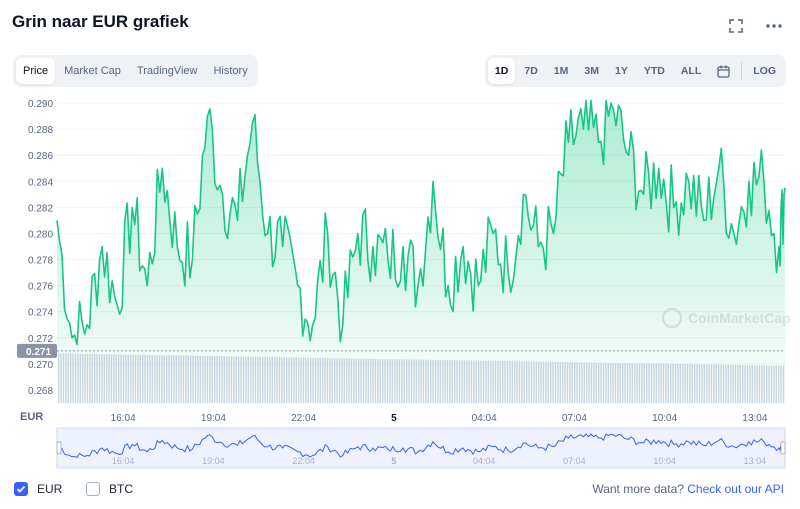 This screenshot has height=509, width=800. What do you see at coordinates (40, 287) in the screenshot?
I see `y-tick-label: 0.276` at bounding box center [40, 287].